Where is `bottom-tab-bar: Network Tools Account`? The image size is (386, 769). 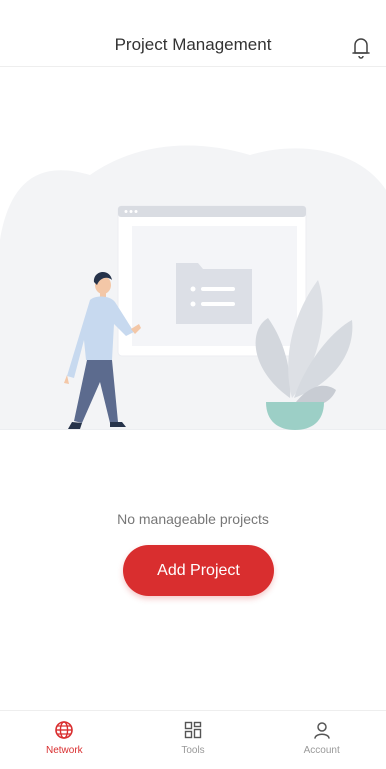
bottom-tab-bar: Network Tools Account is located at coordinates (193, 739).